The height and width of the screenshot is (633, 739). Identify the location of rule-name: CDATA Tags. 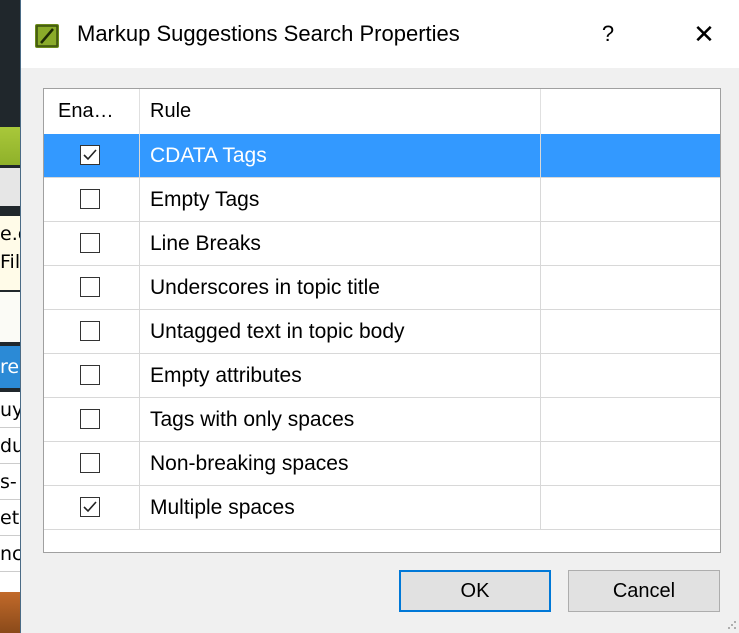
(340, 156).